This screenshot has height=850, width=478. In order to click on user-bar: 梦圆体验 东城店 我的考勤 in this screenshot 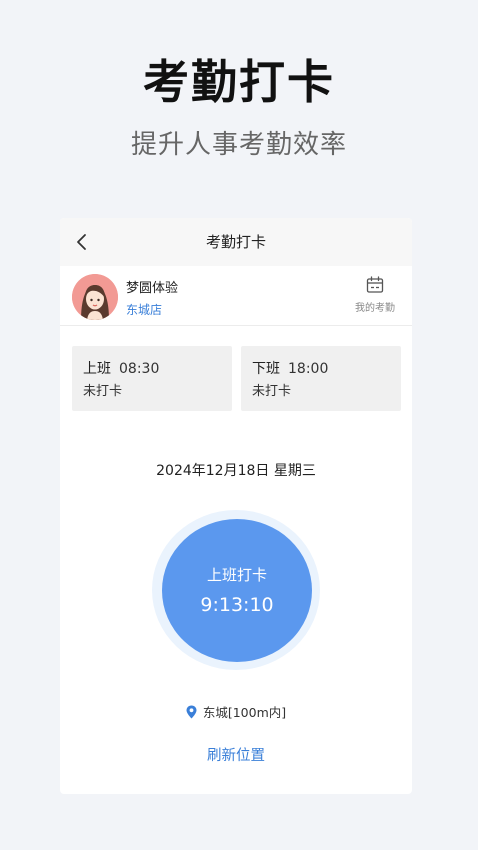, I will do `click(236, 296)`.